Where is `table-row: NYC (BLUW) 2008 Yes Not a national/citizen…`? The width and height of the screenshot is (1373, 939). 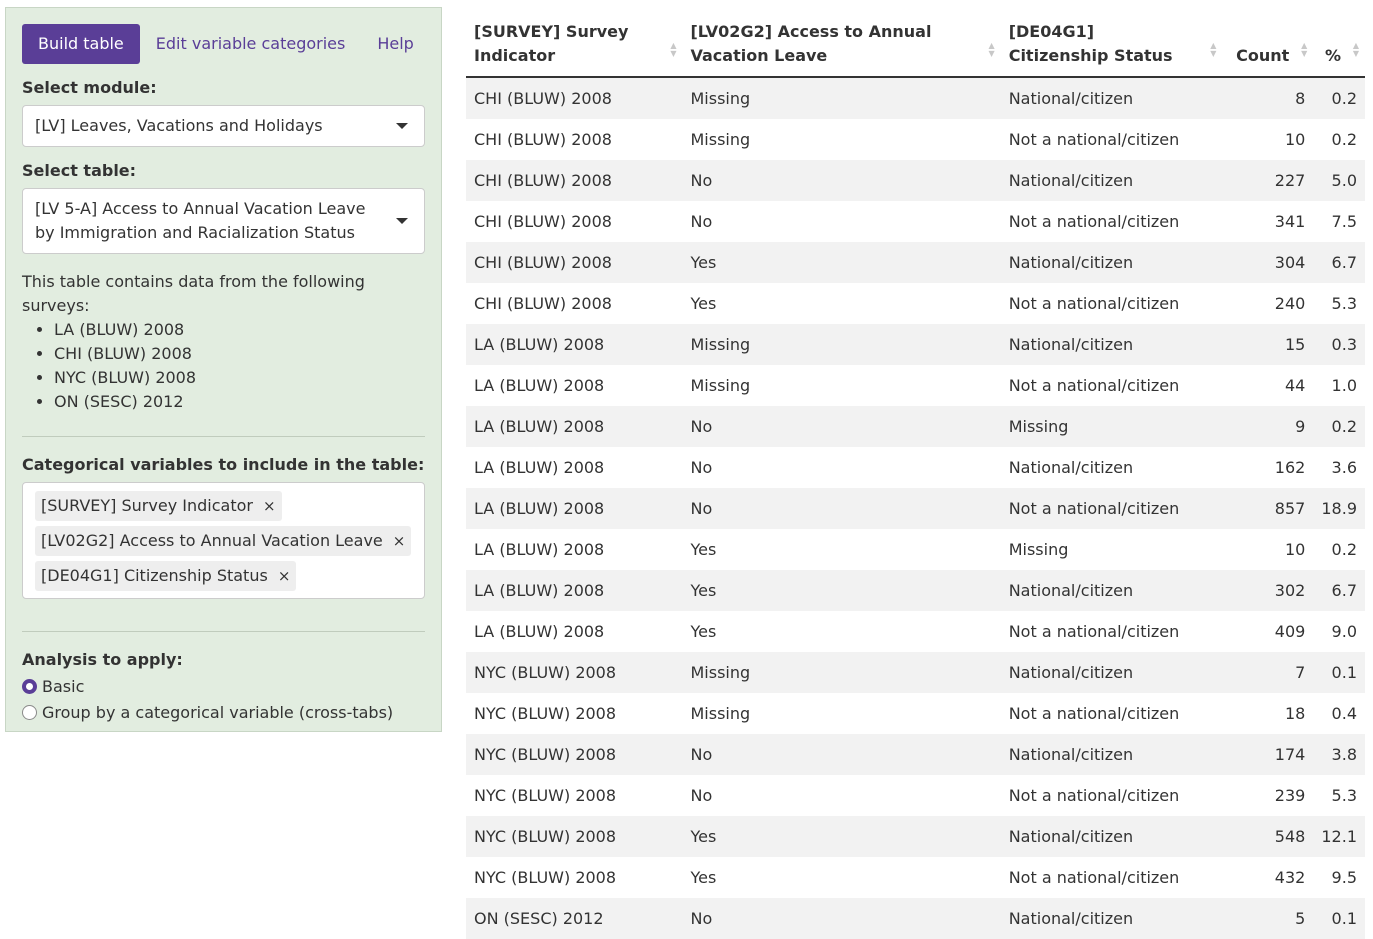 table-row: NYC (BLUW) 2008 Yes Not a national/citizen… is located at coordinates (915, 877).